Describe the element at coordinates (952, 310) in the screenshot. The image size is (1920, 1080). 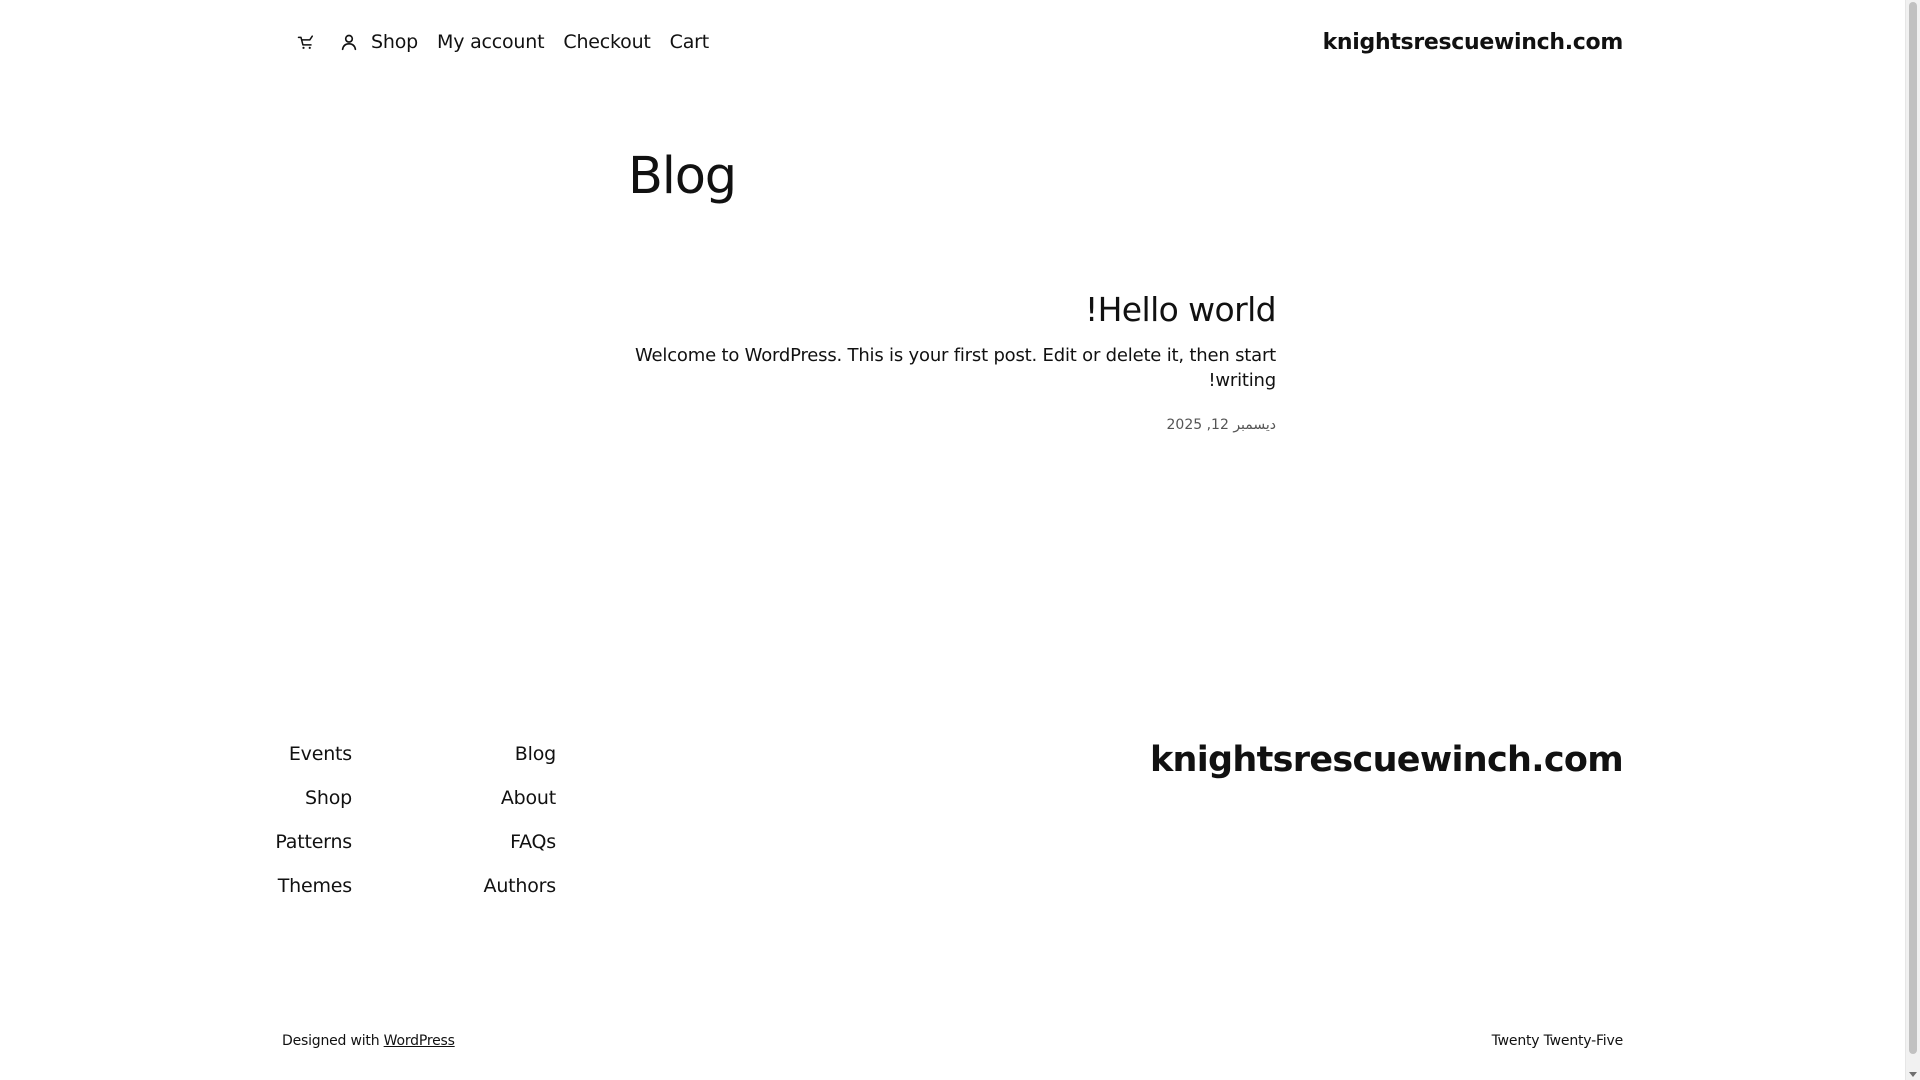
I see `post-title: Hello world!` at that location.